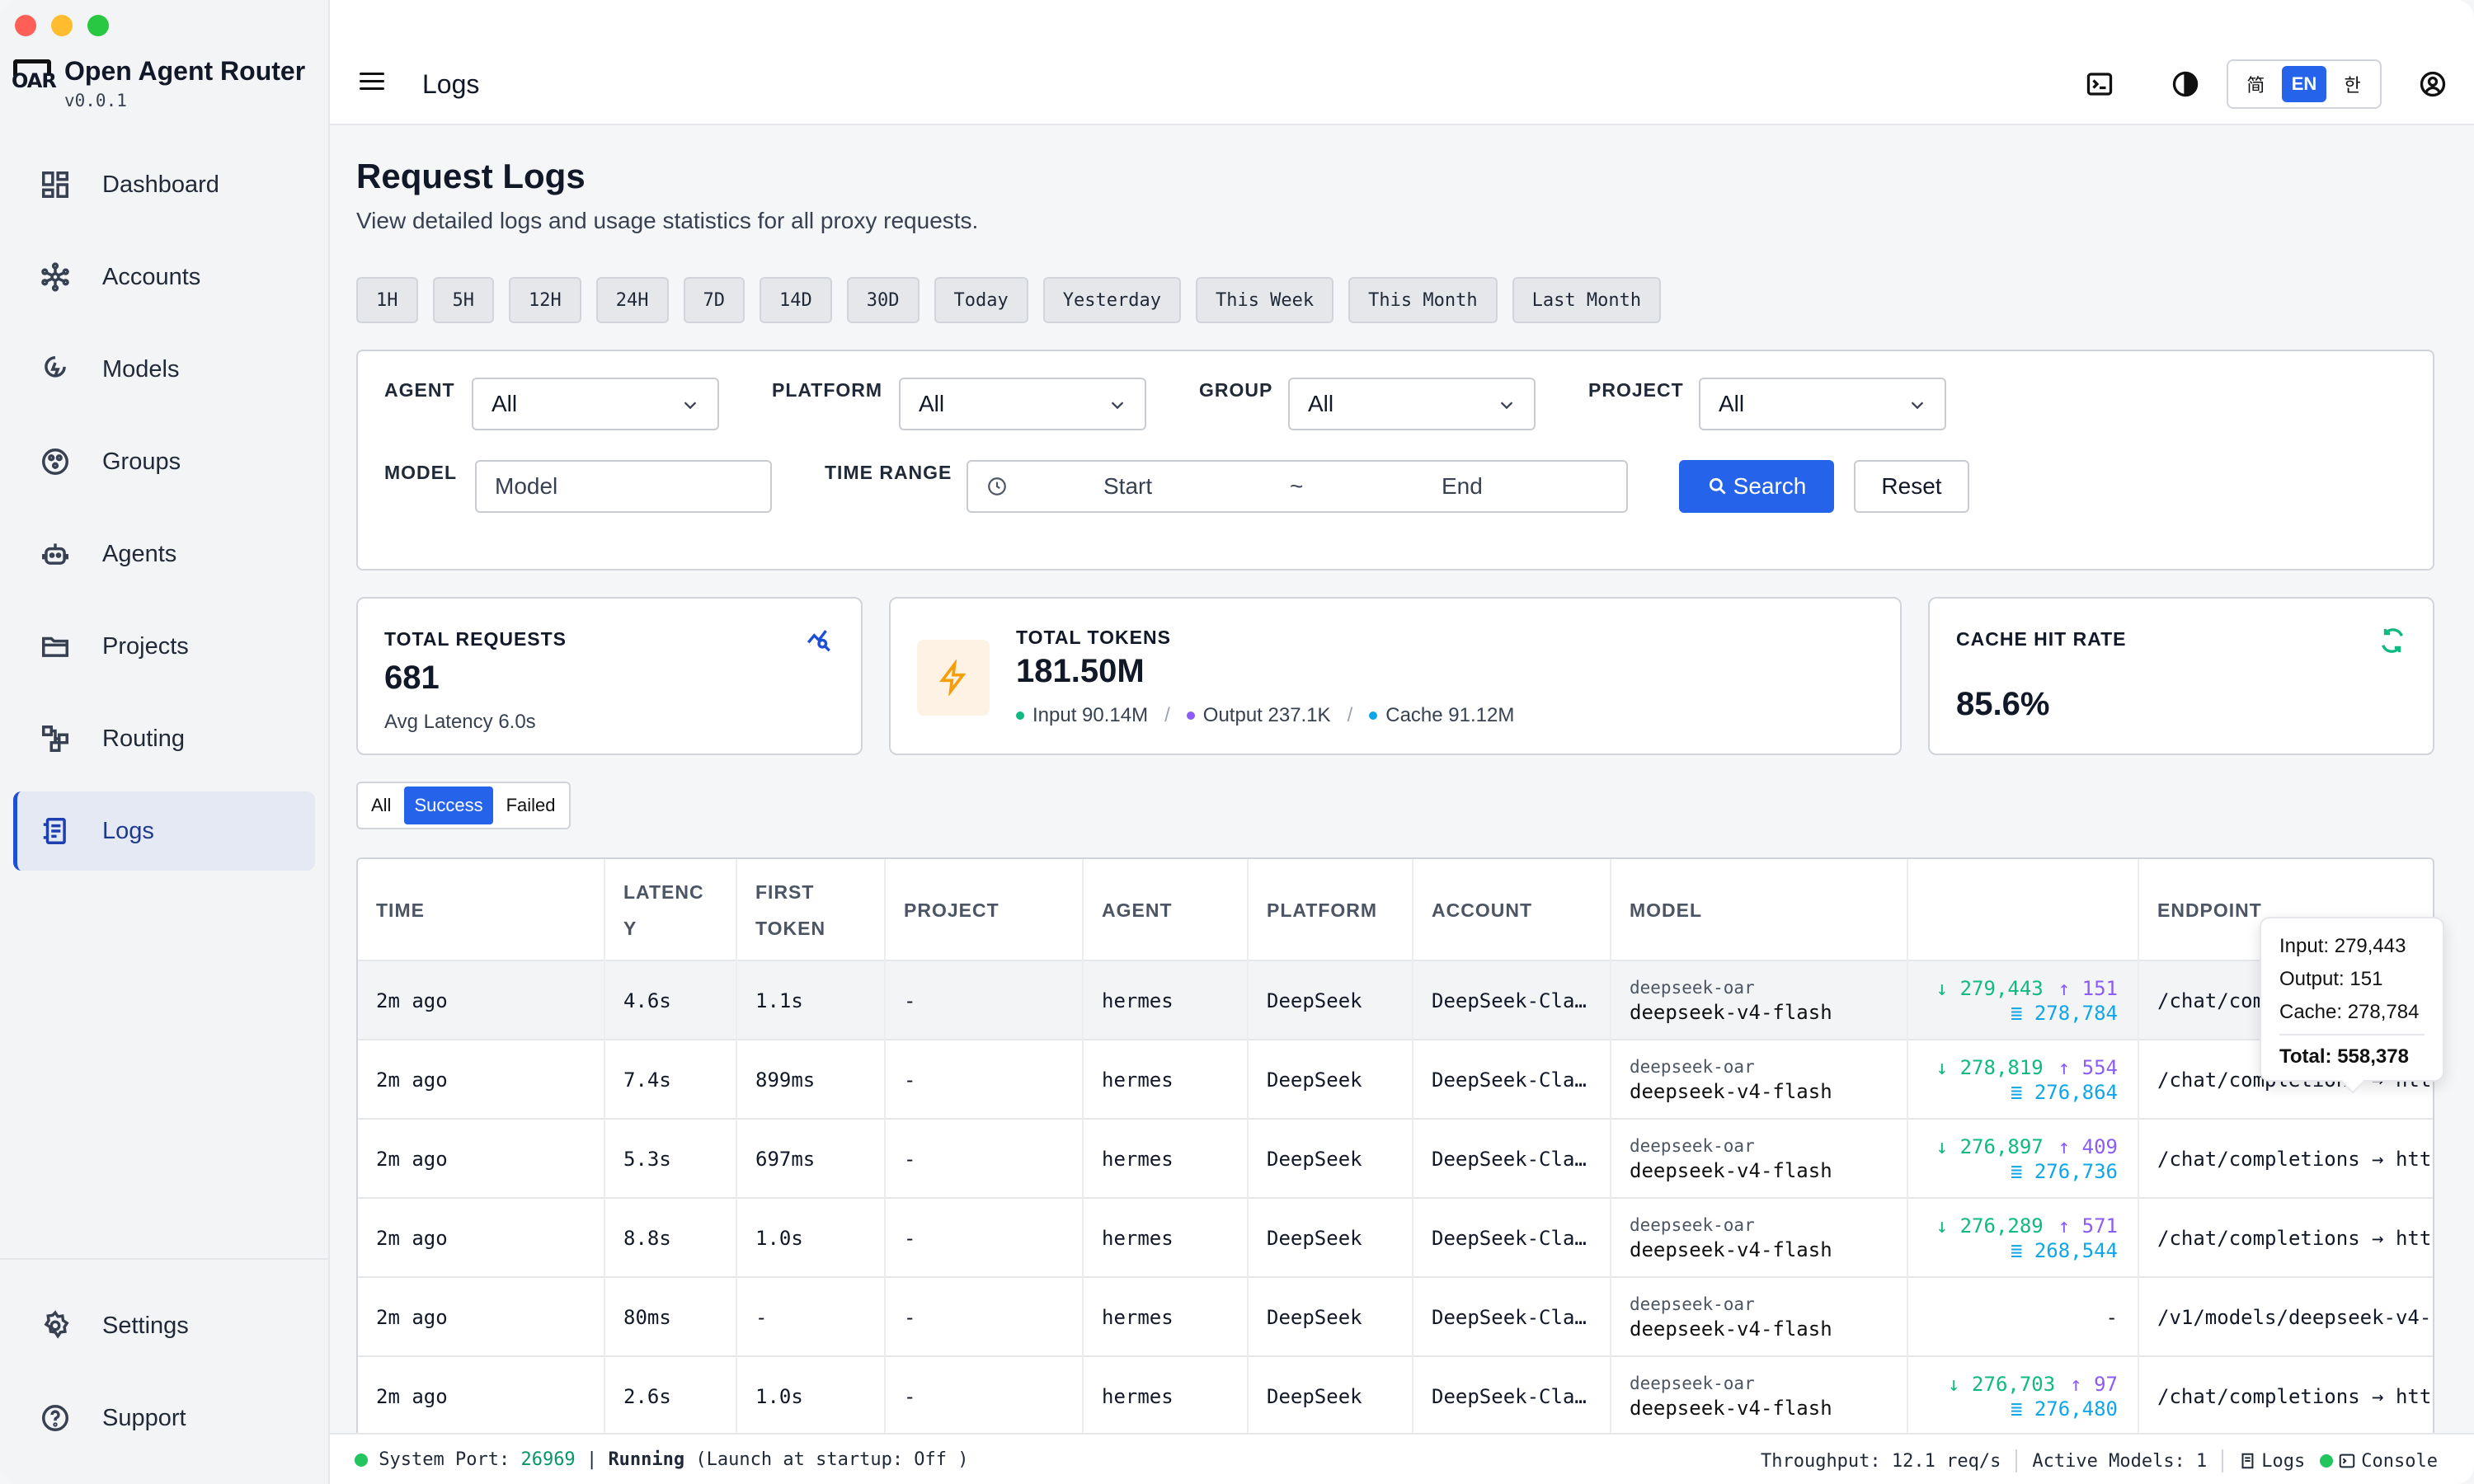 The image size is (2474, 1484). What do you see at coordinates (1166, 910) in the screenshot?
I see `column-agent: AGENT` at bounding box center [1166, 910].